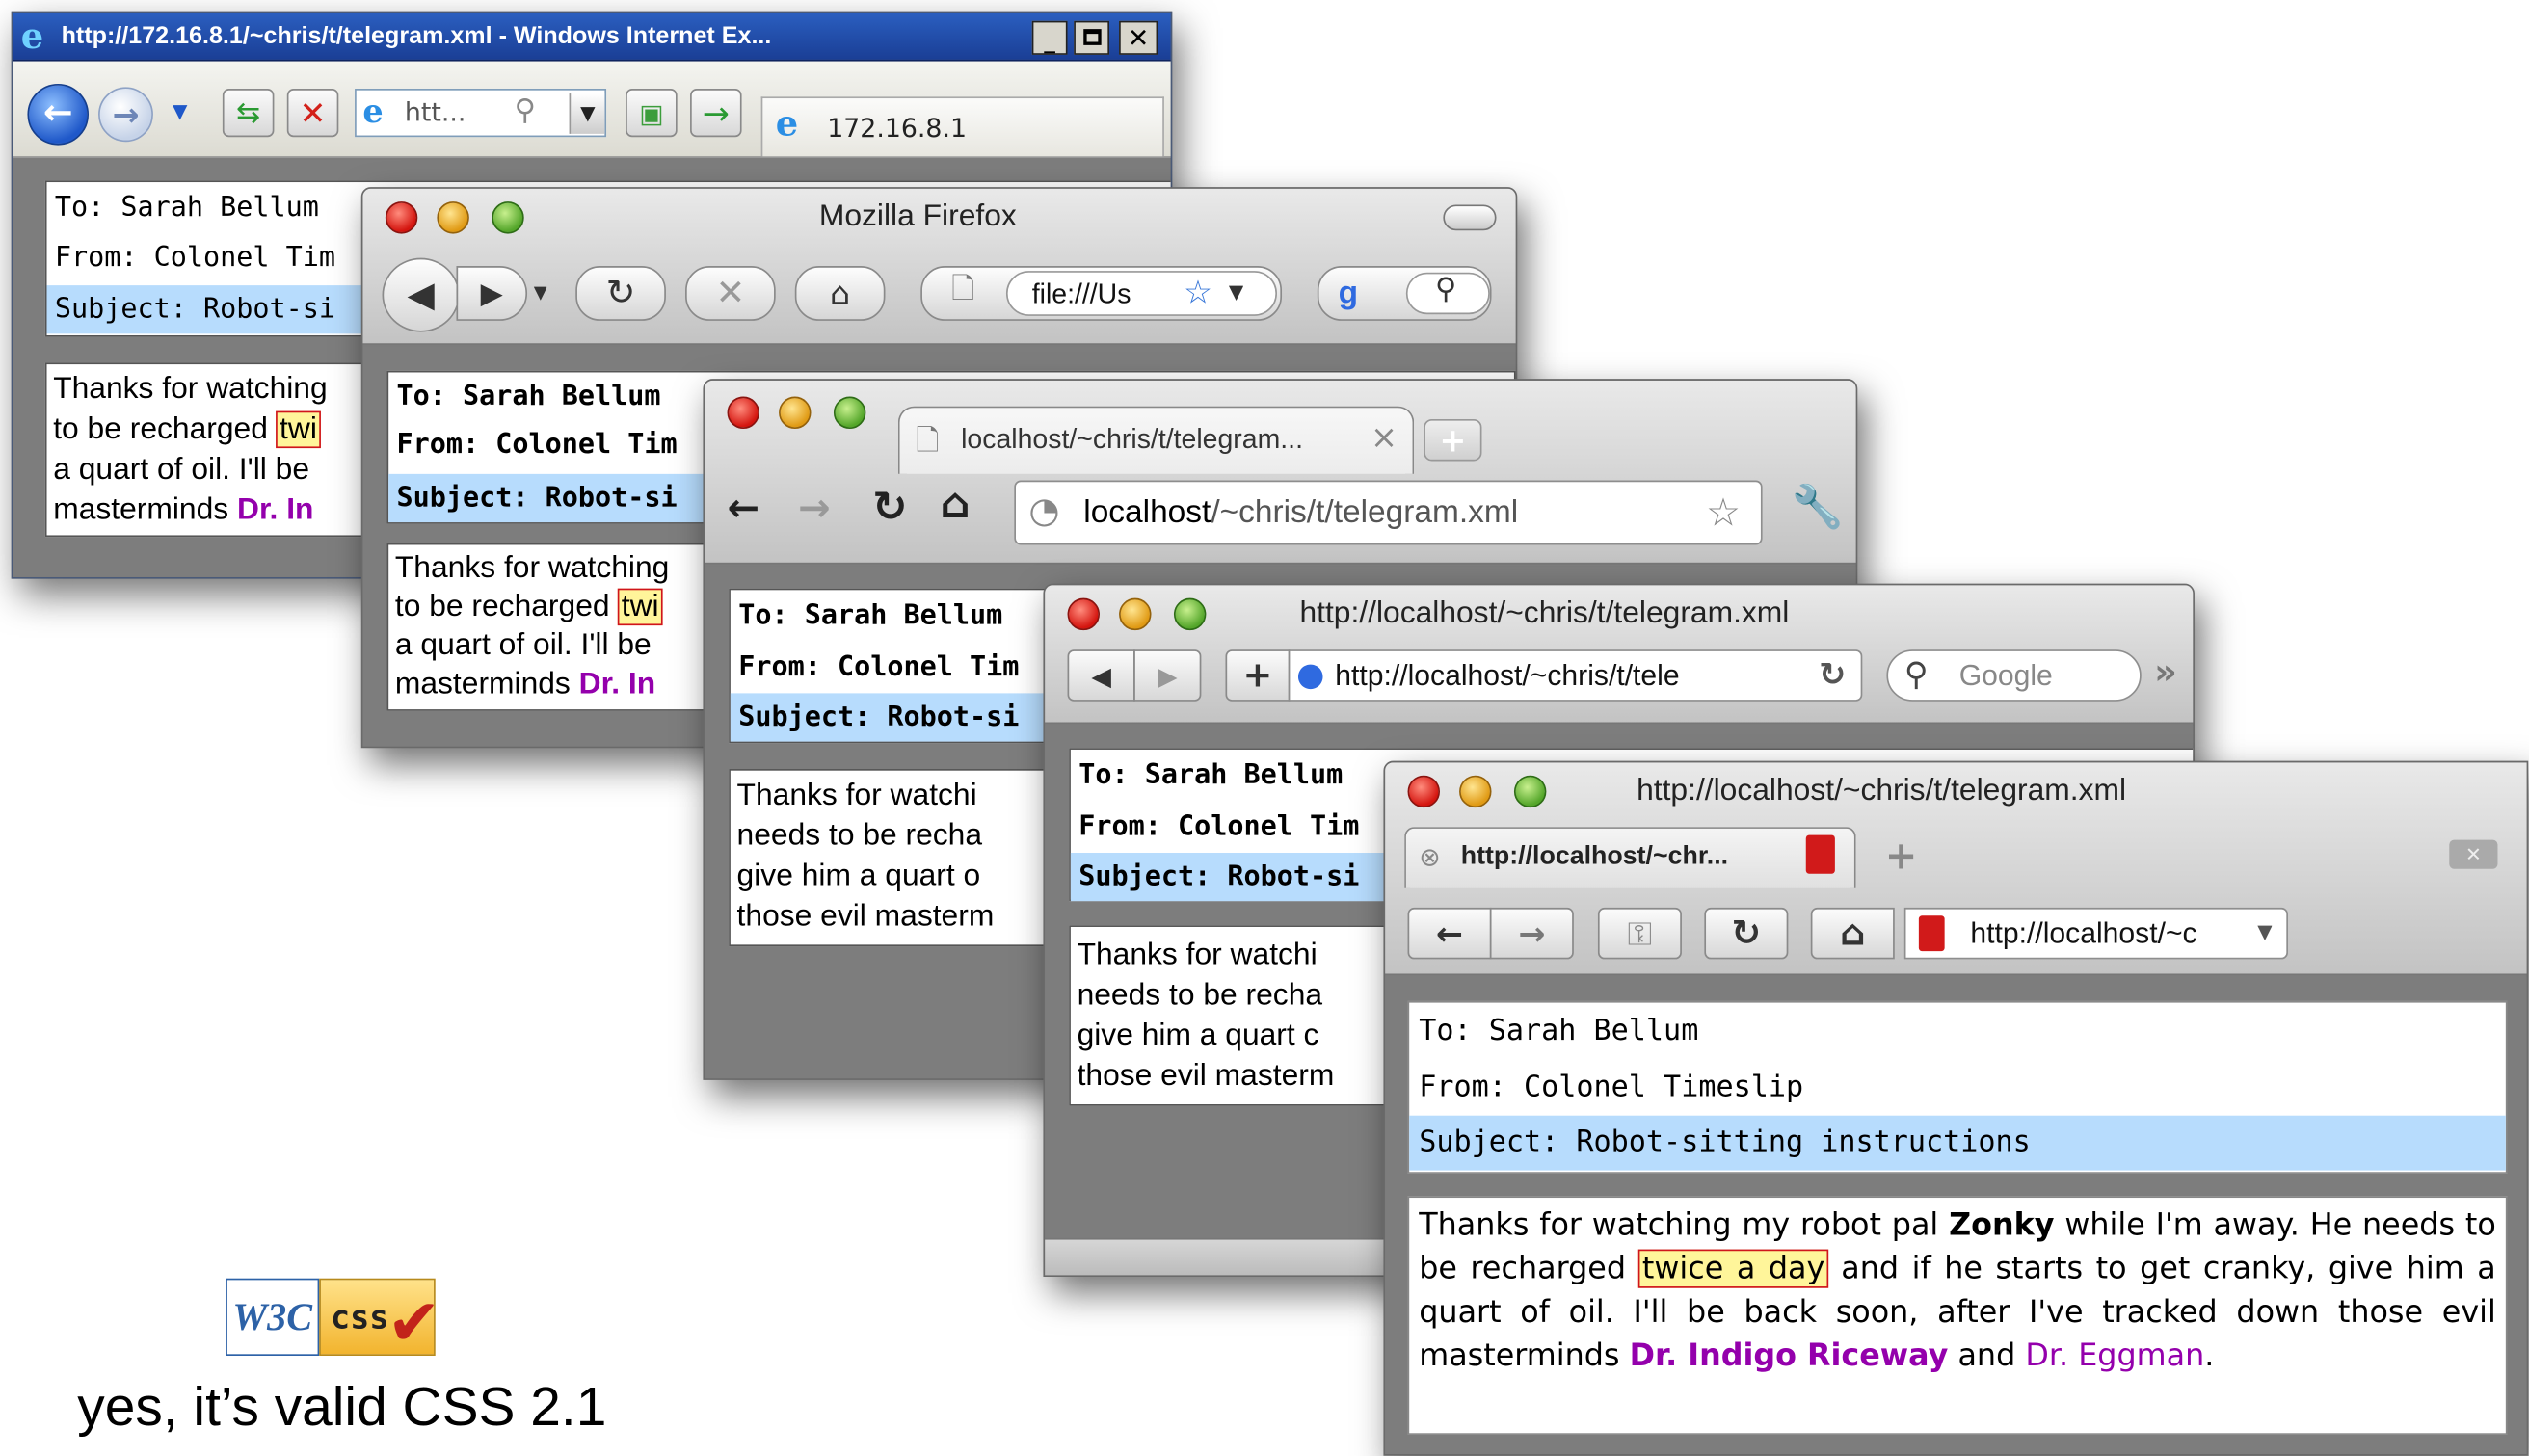  Describe the element at coordinates (342, 1407) in the screenshot. I see `caption: yes, it’s valid CSS 2.1` at that location.